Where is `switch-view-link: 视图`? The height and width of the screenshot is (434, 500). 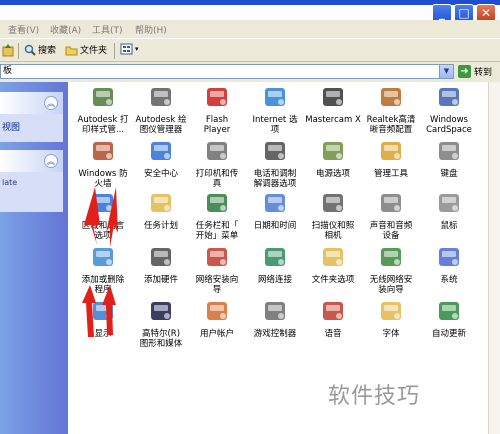
switch-view-link: 视图 is located at coordinates (11, 126).